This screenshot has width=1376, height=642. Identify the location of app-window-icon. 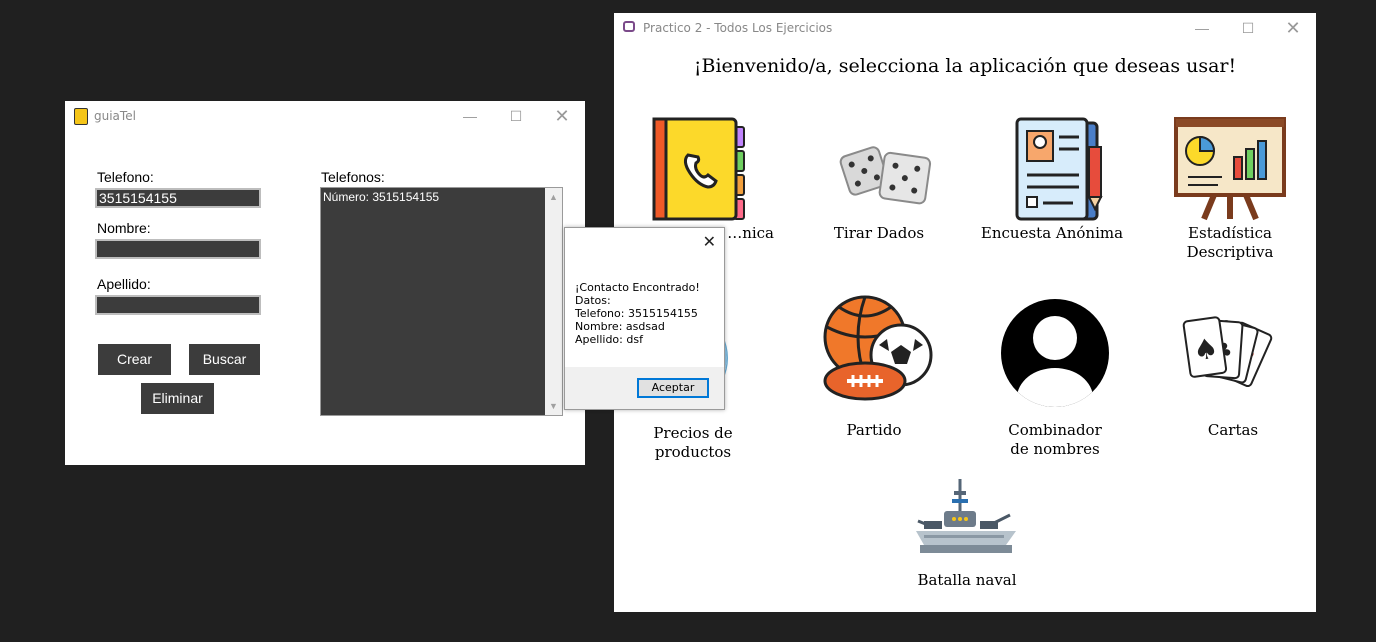
(629, 26).